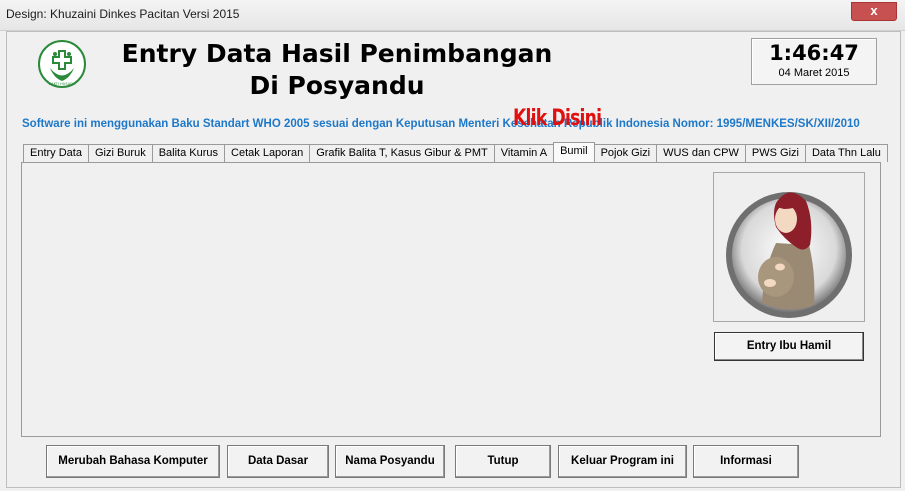 The image size is (905, 491). What do you see at coordinates (814, 73) in the screenshot?
I see `clock-date: 04 Maret 2015` at bounding box center [814, 73].